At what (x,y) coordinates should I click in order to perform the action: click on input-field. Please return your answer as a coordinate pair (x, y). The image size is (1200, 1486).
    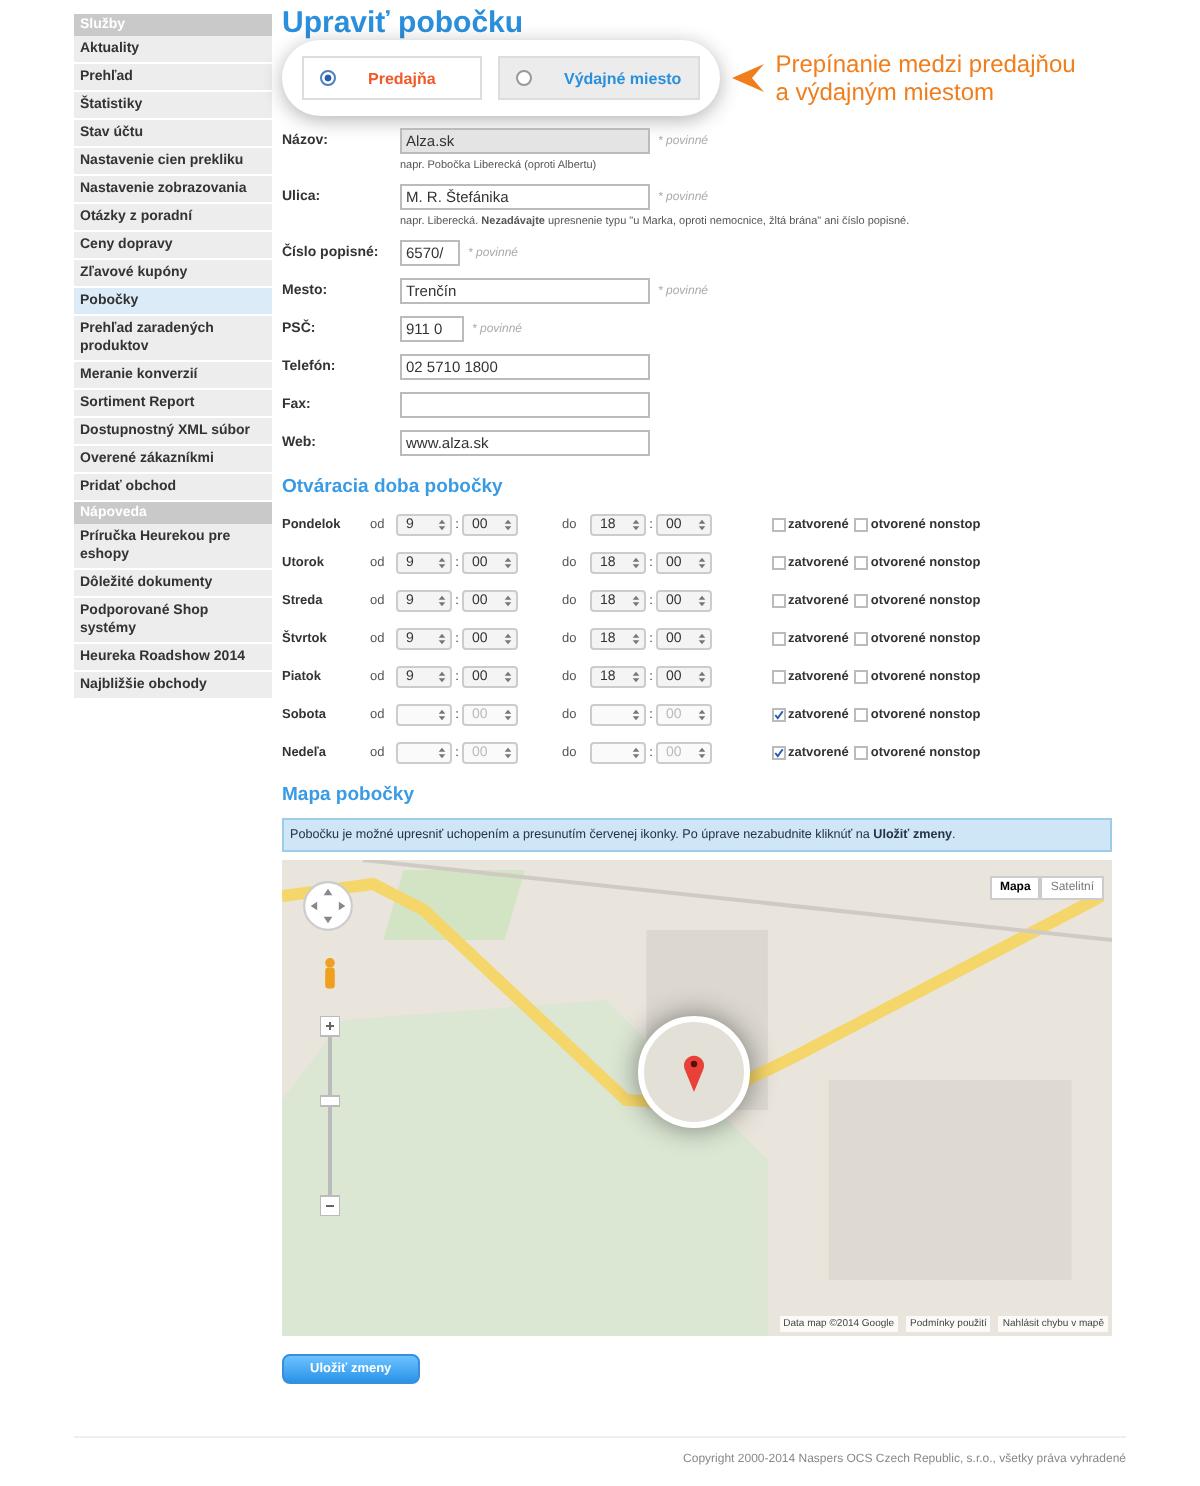
    Looking at the image, I should click on (525, 405).